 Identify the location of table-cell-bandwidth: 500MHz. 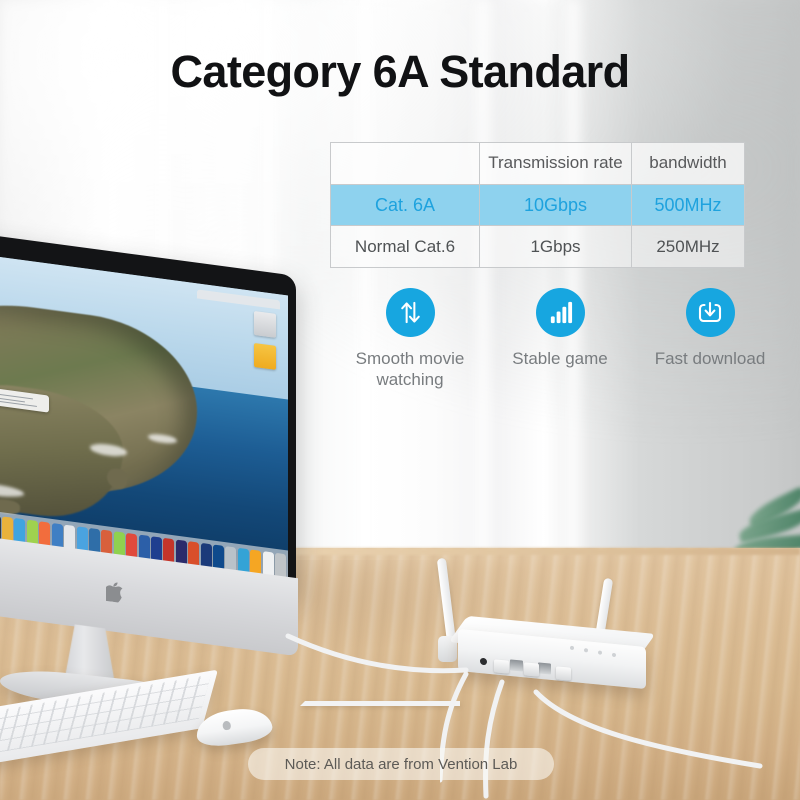
(687, 205).